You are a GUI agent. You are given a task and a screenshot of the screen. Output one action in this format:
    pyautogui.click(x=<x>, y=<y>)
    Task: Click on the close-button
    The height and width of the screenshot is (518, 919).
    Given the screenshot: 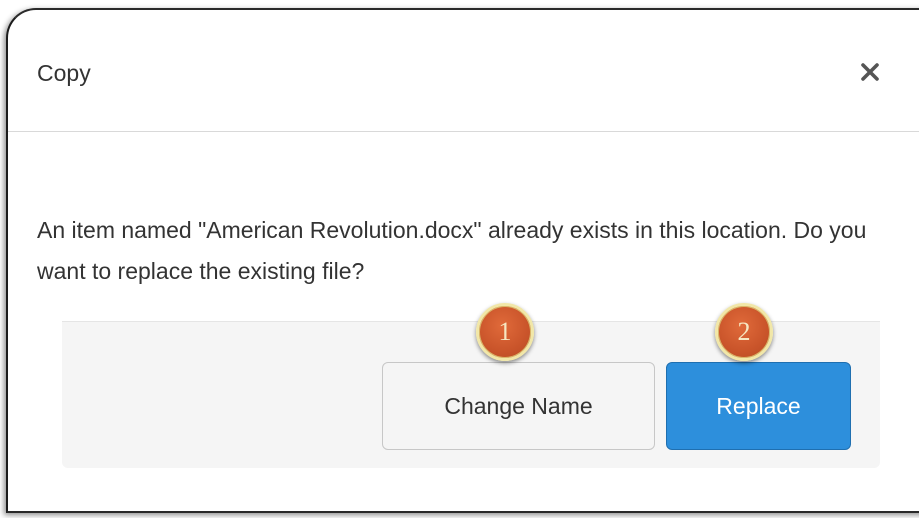 What is the action you would take?
    pyautogui.click(x=870, y=72)
    